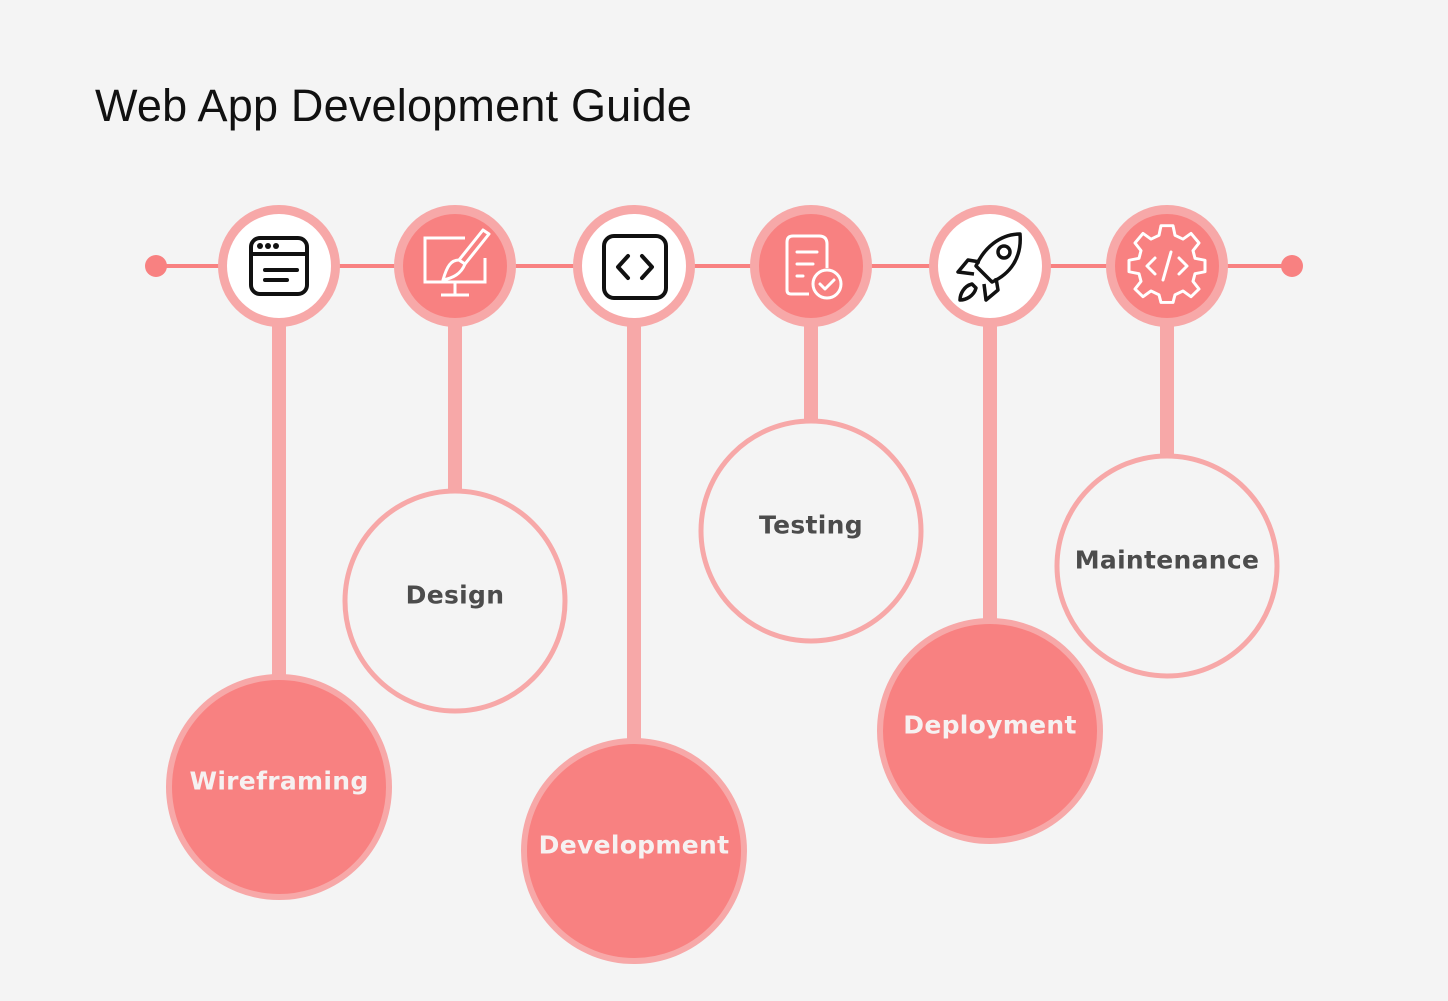 The width and height of the screenshot is (1448, 1001). I want to click on timeline-start-dot, so click(156, 266).